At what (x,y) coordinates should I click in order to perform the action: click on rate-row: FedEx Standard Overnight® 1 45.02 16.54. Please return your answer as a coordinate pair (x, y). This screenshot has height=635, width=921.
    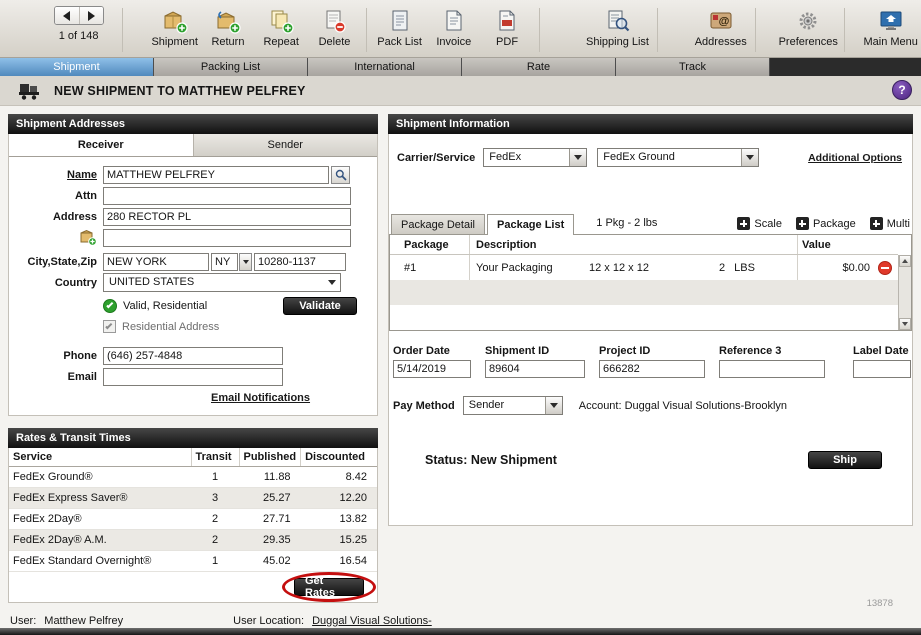
    Looking at the image, I should click on (193, 561).